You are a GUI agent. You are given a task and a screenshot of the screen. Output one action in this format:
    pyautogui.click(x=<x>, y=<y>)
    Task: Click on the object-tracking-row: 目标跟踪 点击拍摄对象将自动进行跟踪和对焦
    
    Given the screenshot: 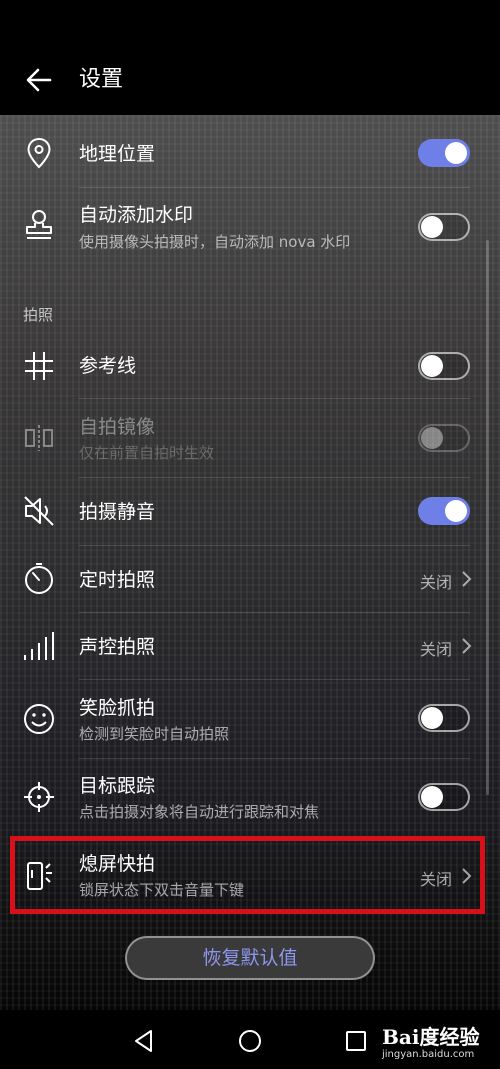 What is the action you would take?
    pyautogui.click(x=250, y=797)
    